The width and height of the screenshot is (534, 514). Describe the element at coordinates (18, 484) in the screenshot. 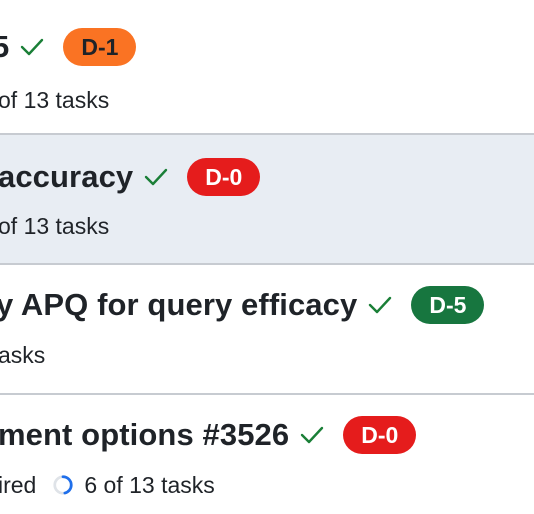

I see `review-status: ired` at that location.